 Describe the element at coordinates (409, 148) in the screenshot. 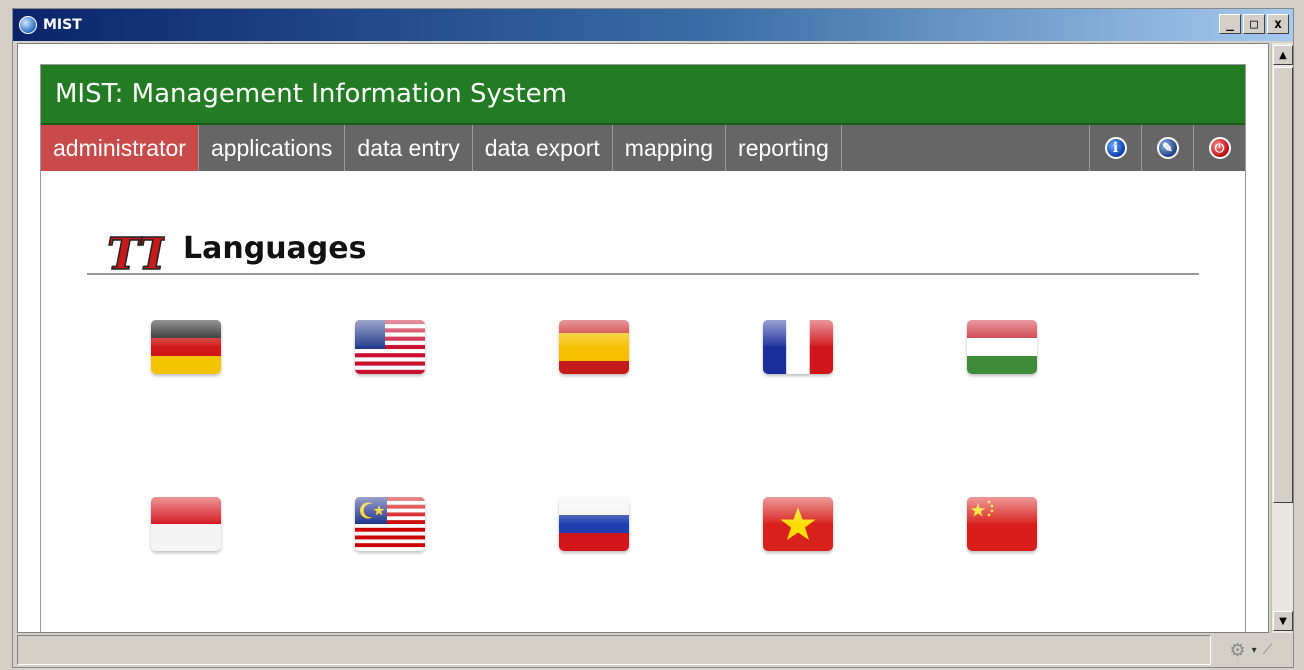

I see `nav-item-data-entry: data entry` at that location.